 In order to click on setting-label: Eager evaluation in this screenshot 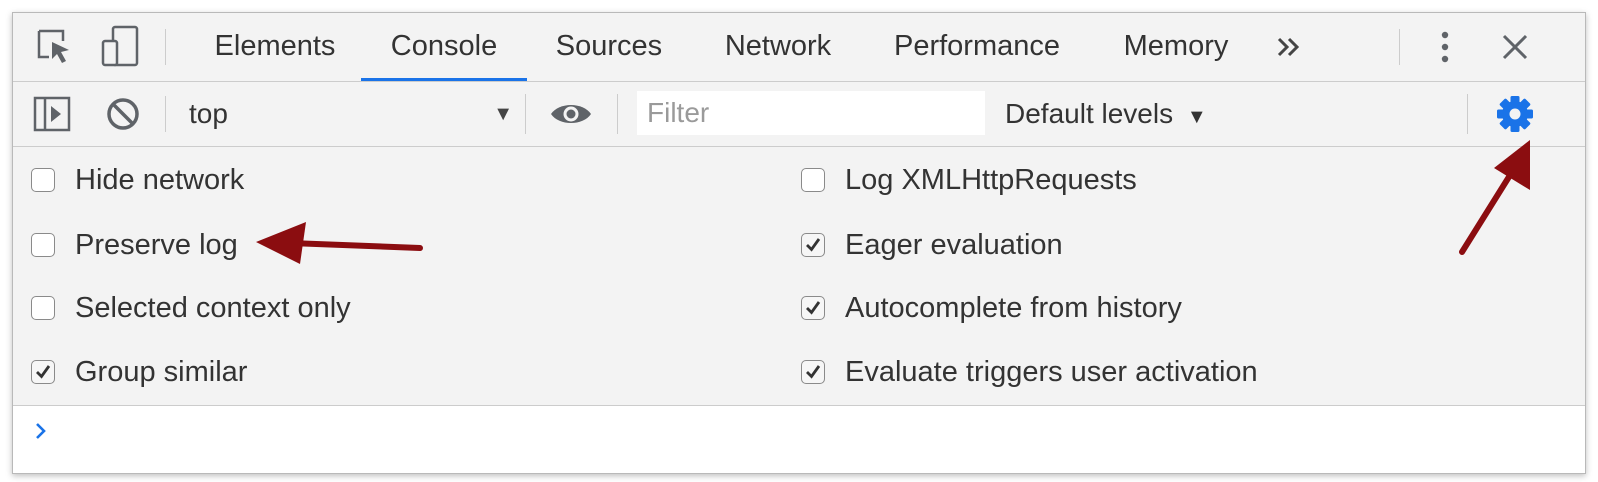, I will do `click(954, 245)`.